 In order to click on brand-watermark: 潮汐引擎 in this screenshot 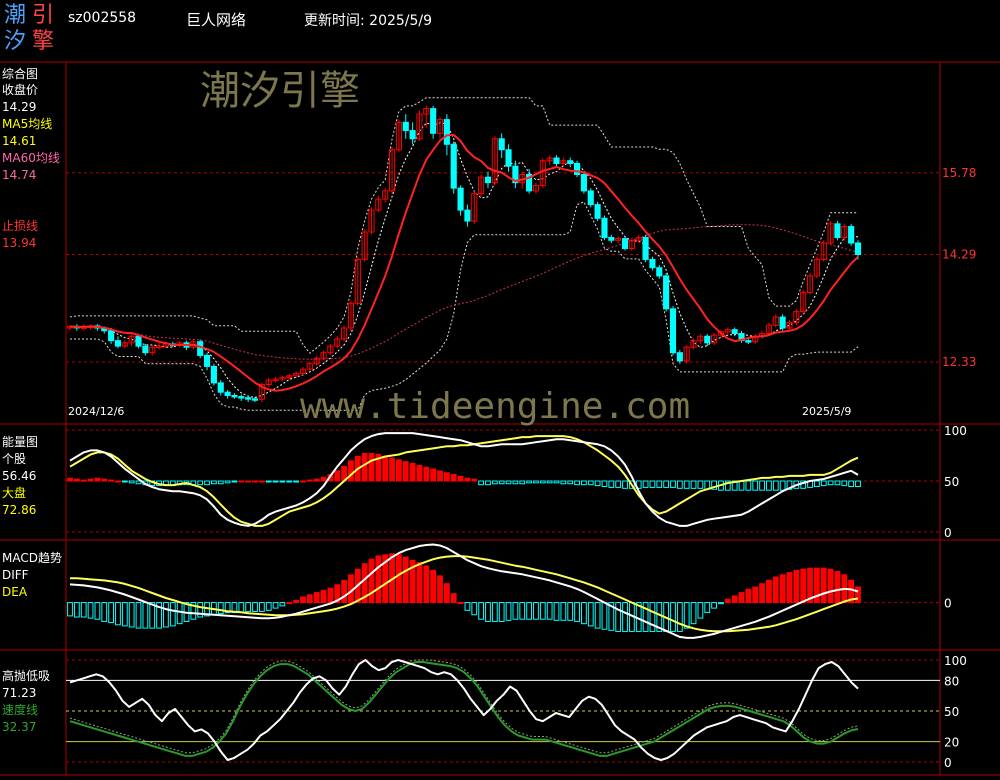, I will do `click(280, 91)`.